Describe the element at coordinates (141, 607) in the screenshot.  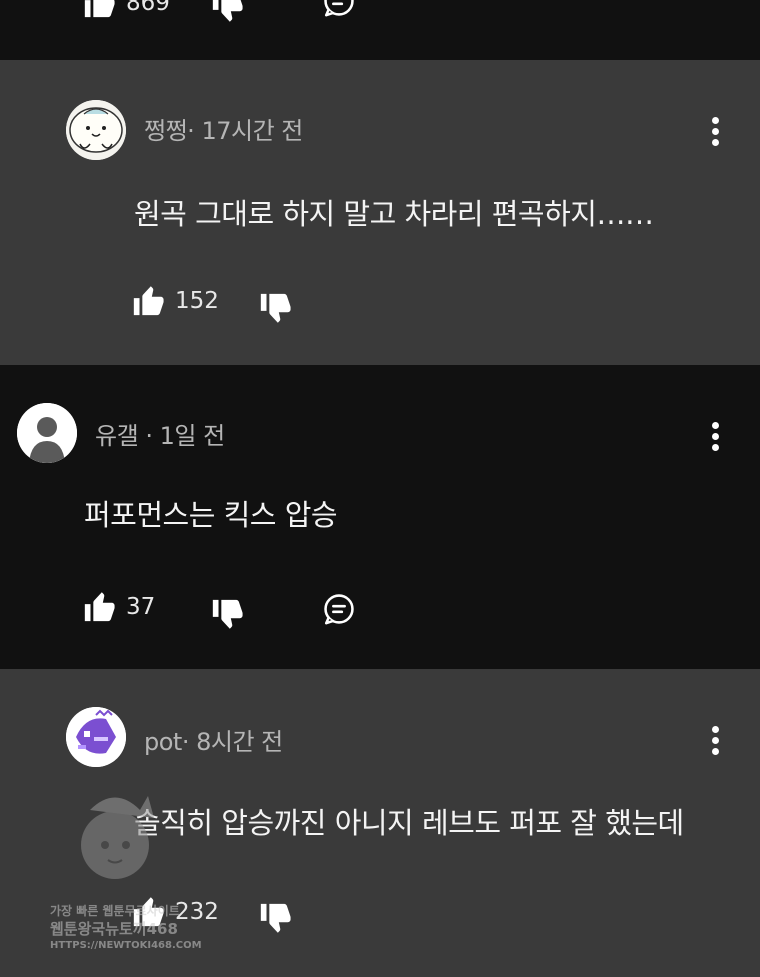
I see `like-count: 37` at that location.